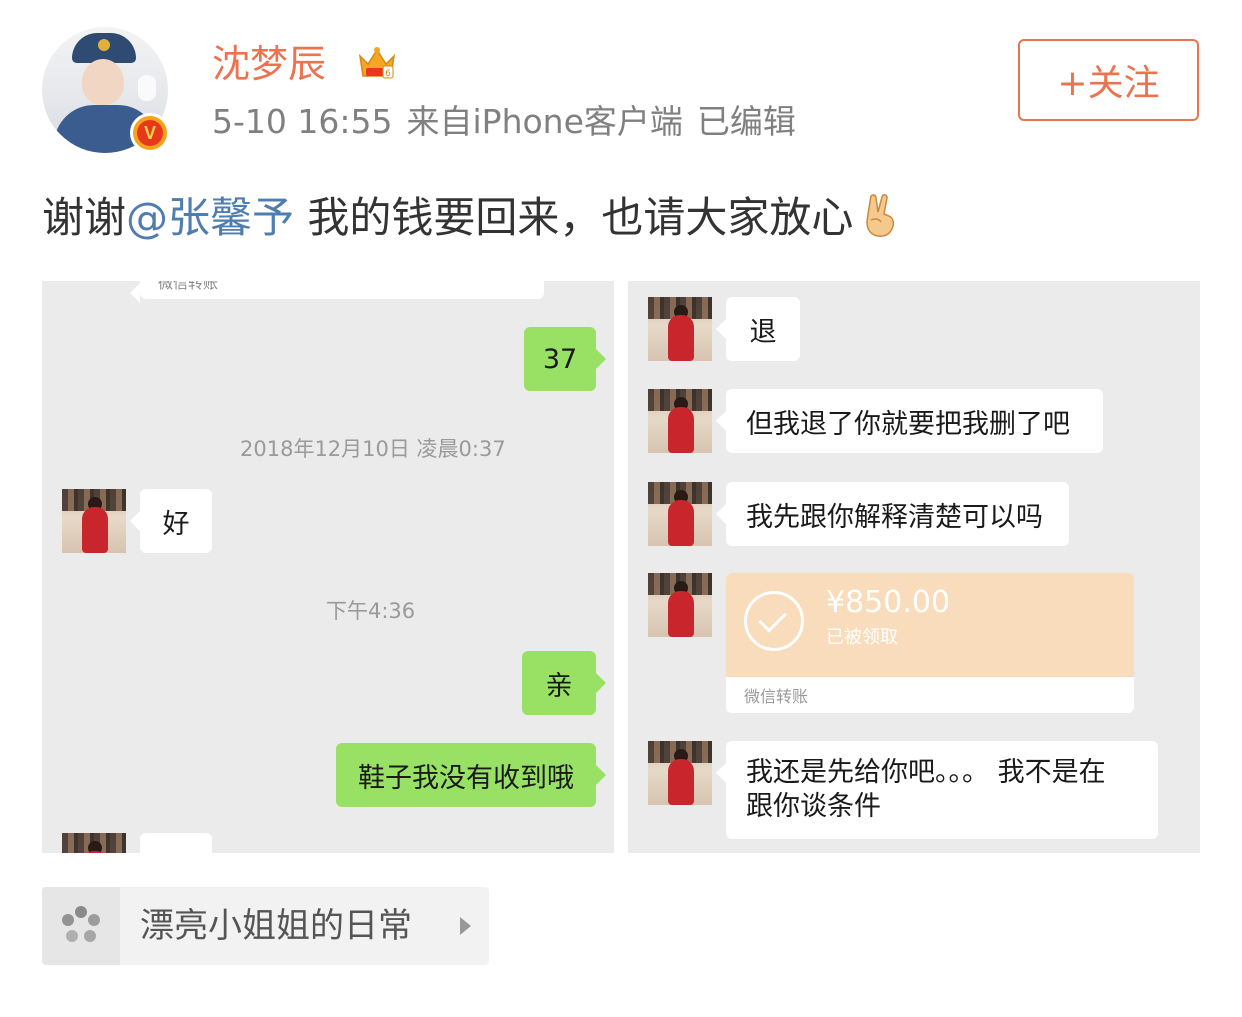 This screenshot has width=1242, height=1017. What do you see at coordinates (544, 121) in the screenshot?
I see `post-source: 来自iPhone客户端` at bounding box center [544, 121].